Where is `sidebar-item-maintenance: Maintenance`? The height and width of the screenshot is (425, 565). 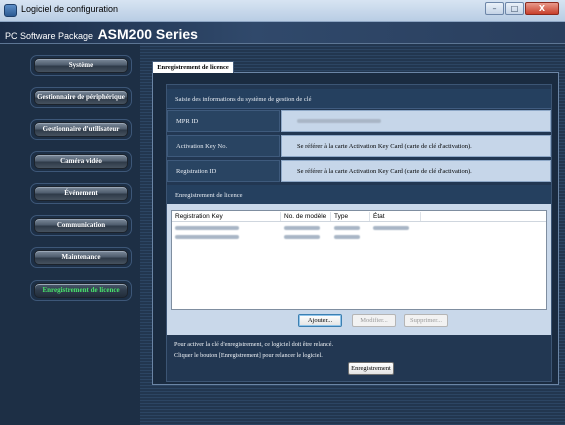
sidebar-item-maintenance: Maintenance is located at coordinates (81, 257).